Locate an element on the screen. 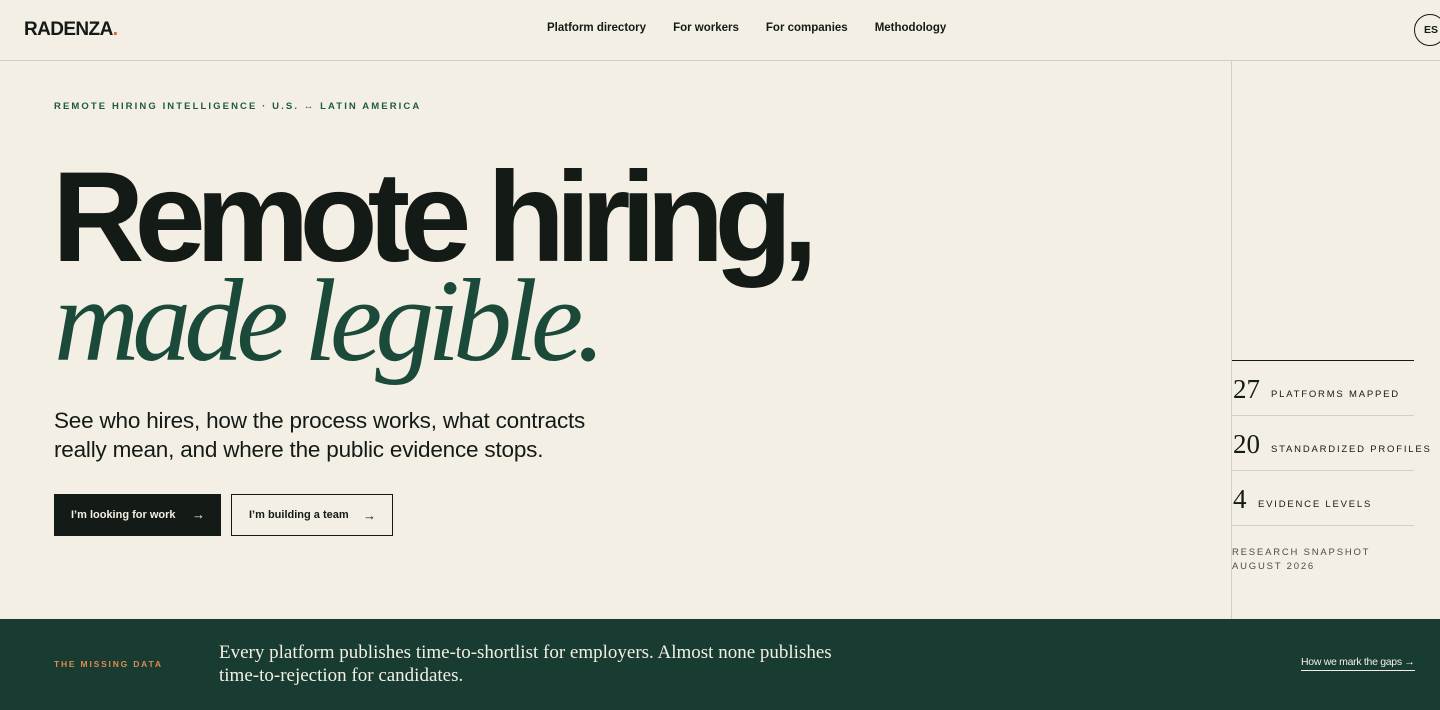  snapshot-date: AUGUST 2026 is located at coordinates (1273, 566).